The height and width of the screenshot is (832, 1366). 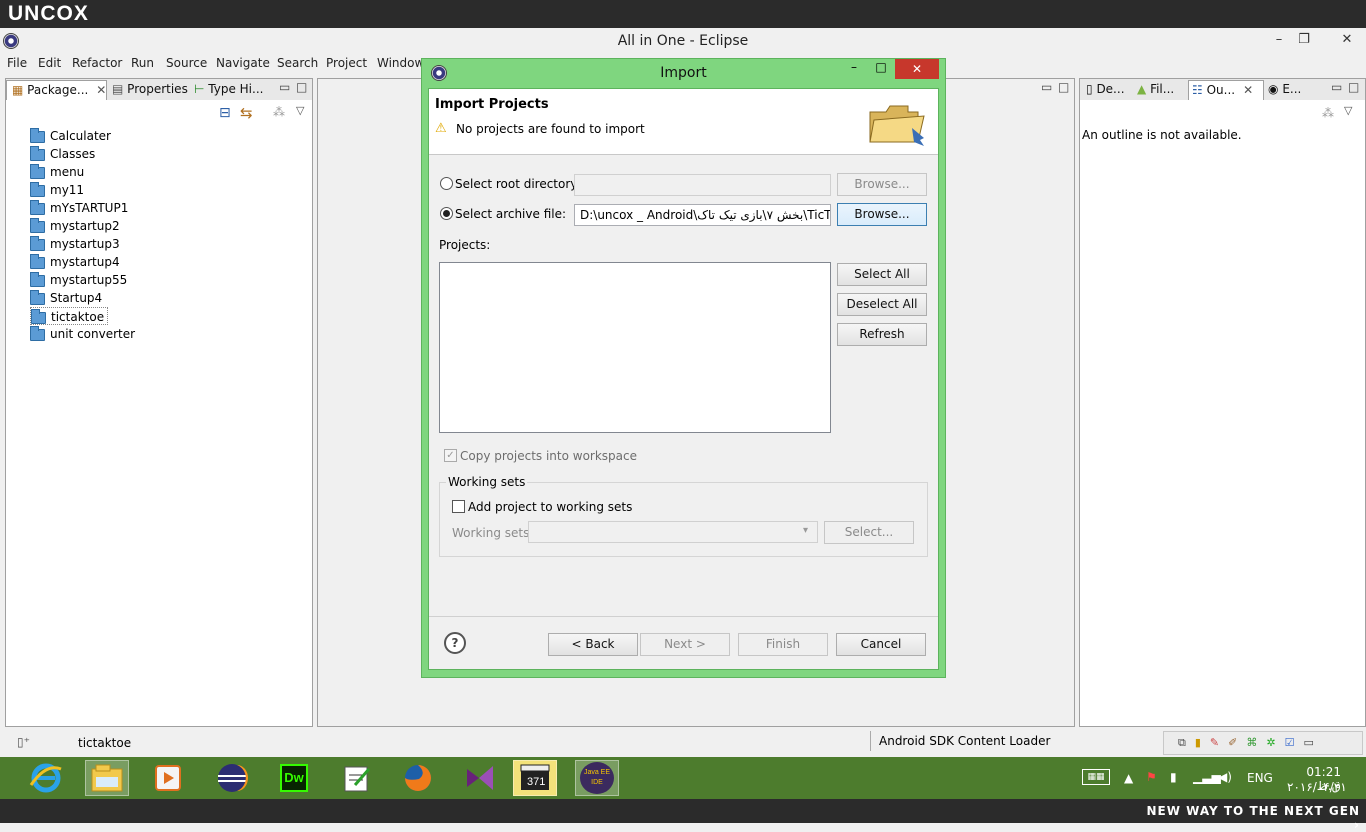 What do you see at coordinates (78, 280) in the screenshot?
I see `tree-item: mystartup55` at bounding box center [78, 280].